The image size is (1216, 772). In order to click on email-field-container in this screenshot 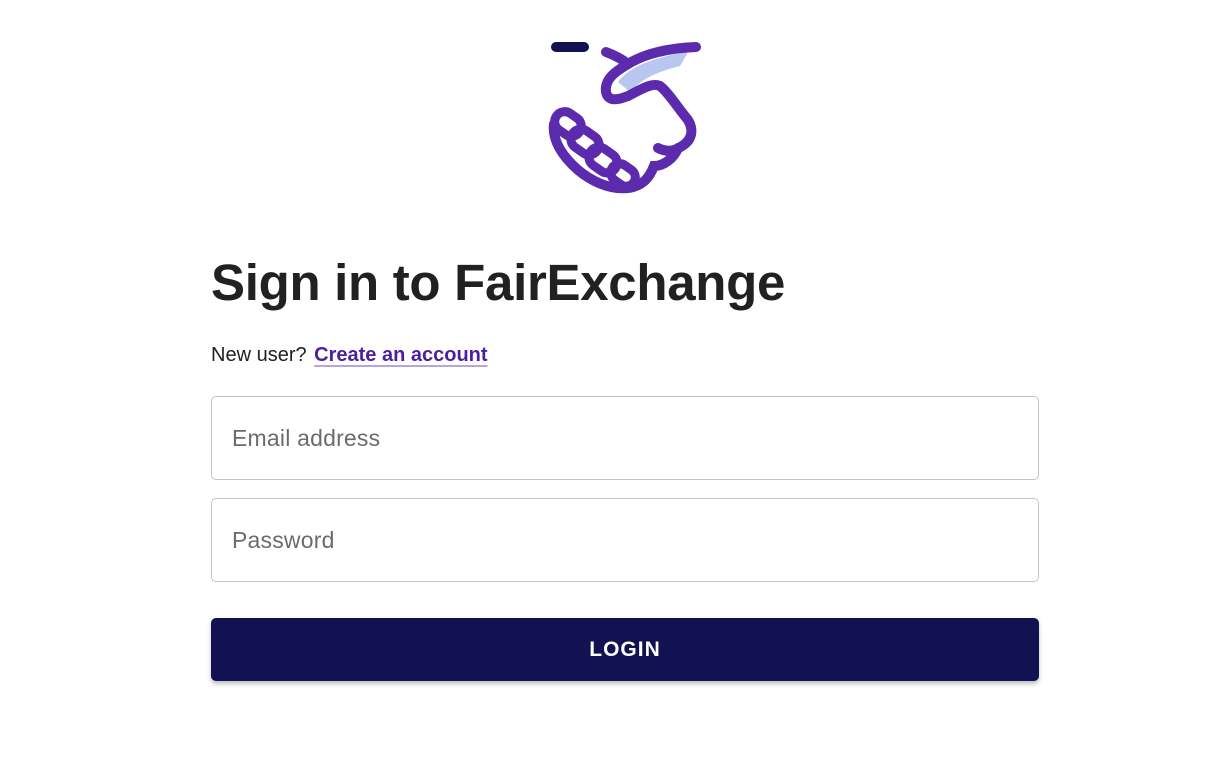, I will do `click(625, 438)`.